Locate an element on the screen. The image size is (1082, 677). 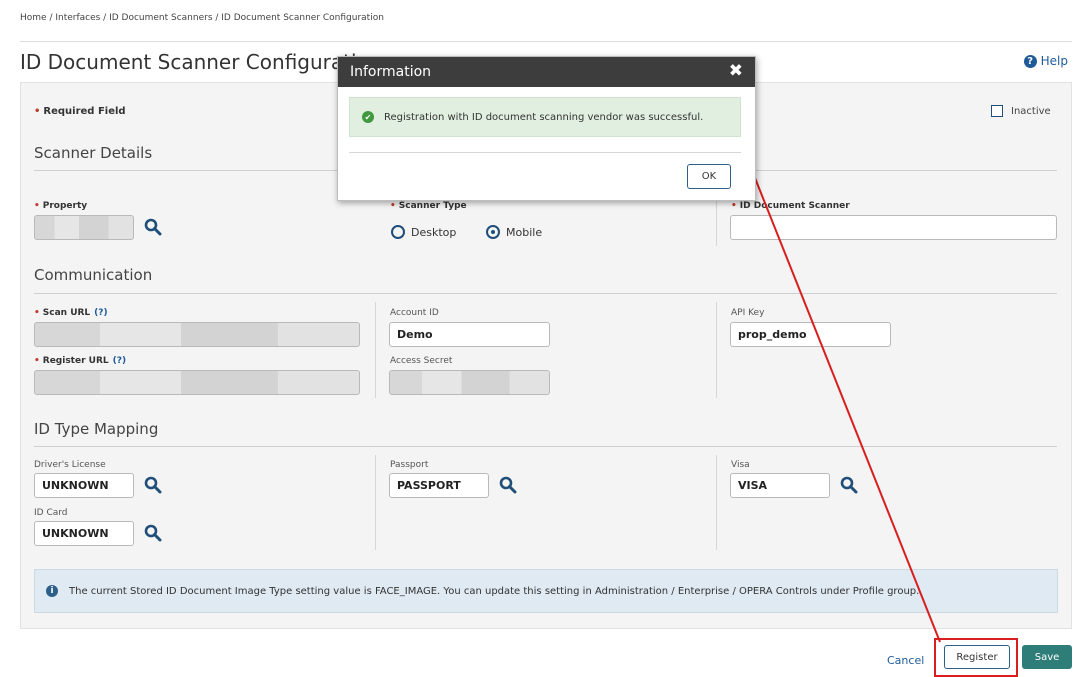
property-search-icon is located at coordinates (153, 227).